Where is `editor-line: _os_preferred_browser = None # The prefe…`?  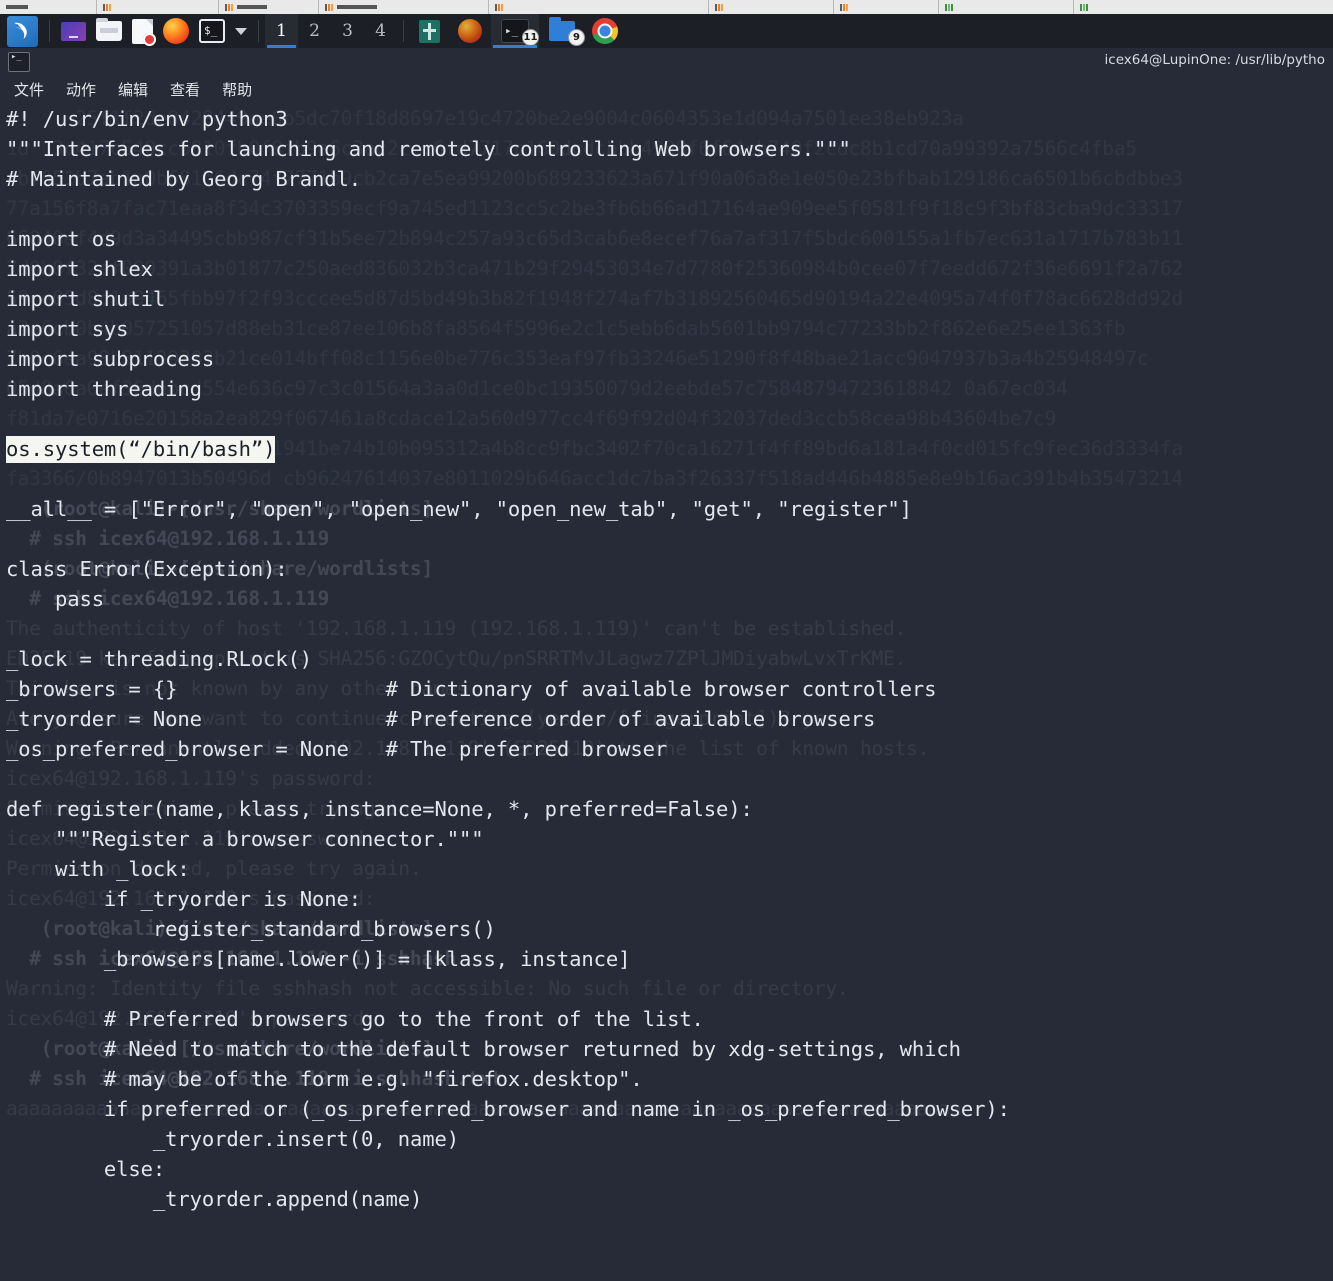
editor-line: _os_preferred_browser = None # The prefe… is located at coordinates (669, 749).